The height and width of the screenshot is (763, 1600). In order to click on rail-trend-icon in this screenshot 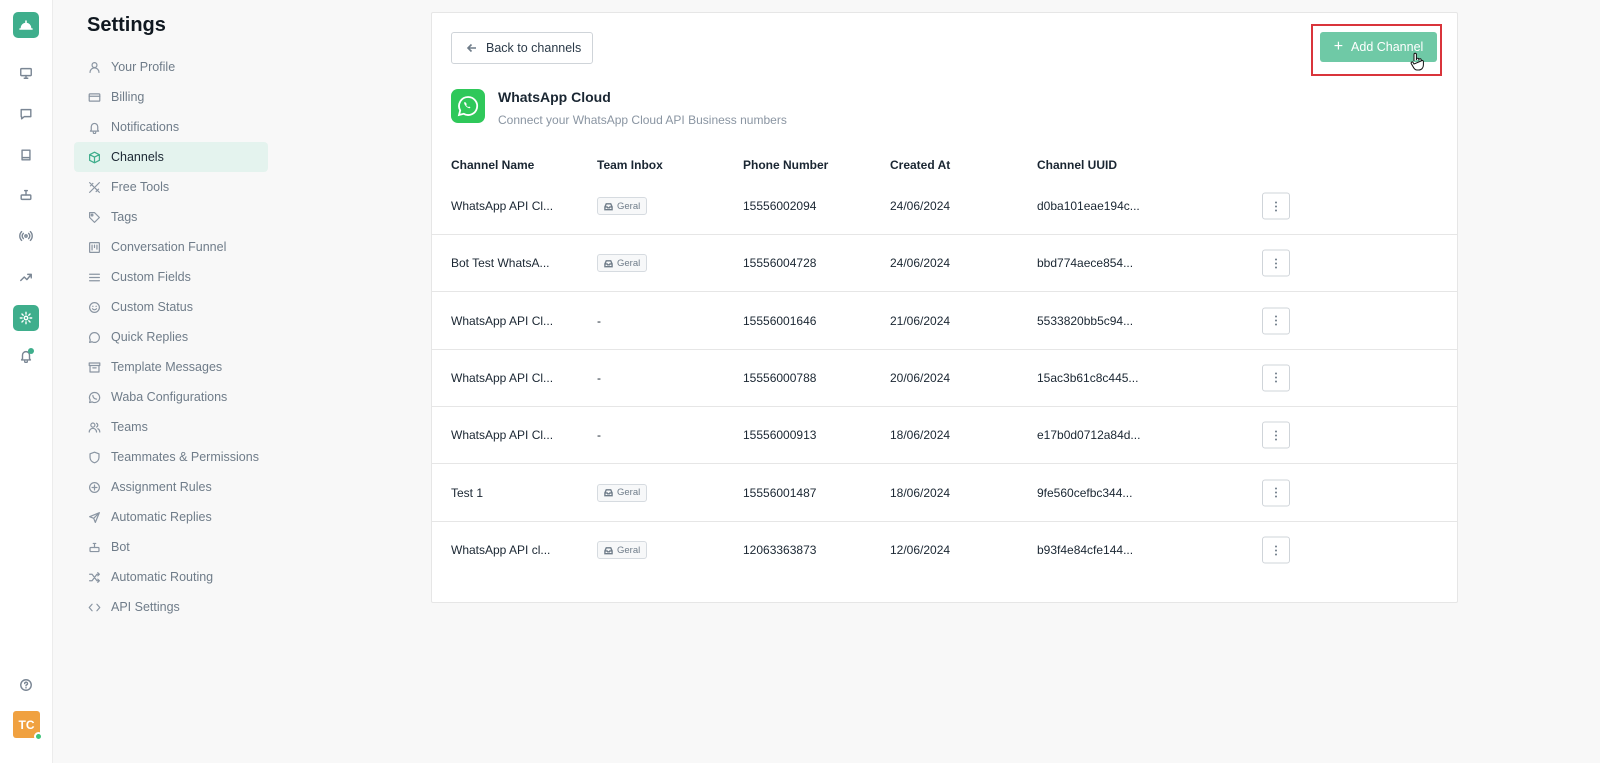, I will do `click(26, 277)`.